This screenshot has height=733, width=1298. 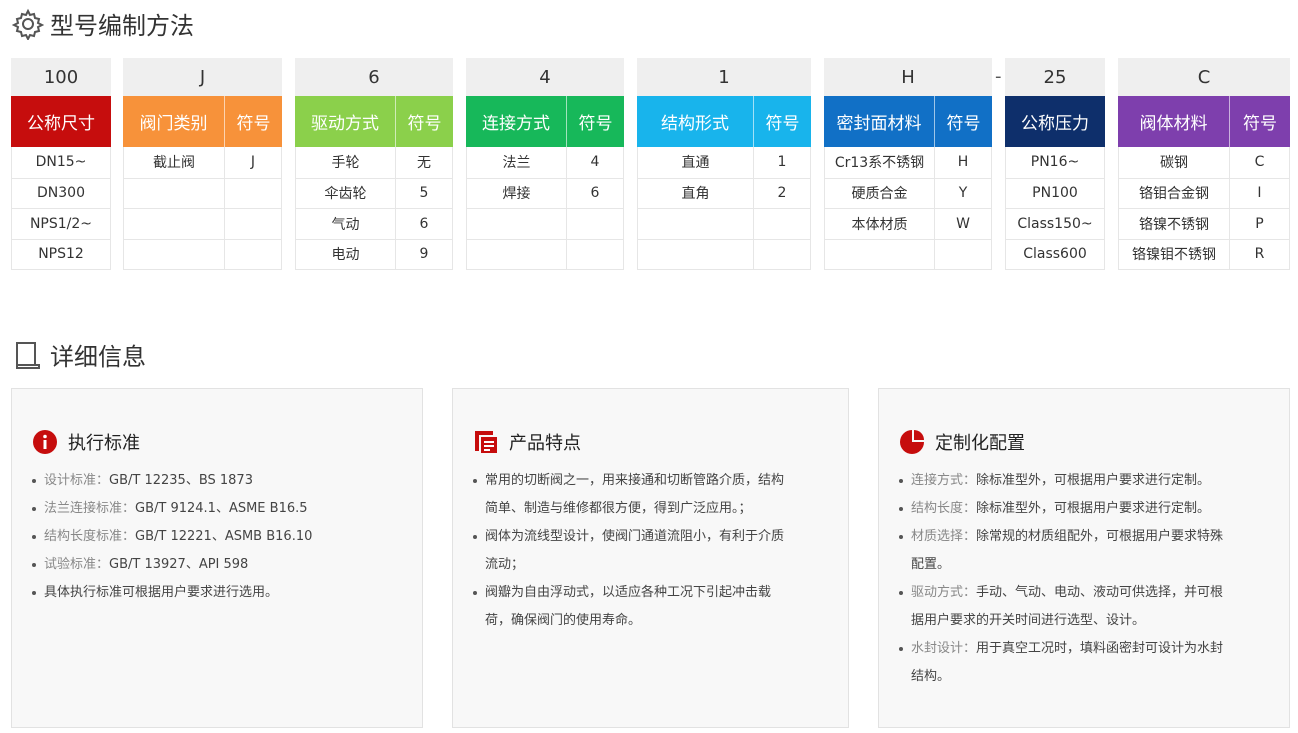 What do you see at coordinates (781, 193) in the screenshot?
I see `symbol-cell: 2` at bounding box center [781, 193].